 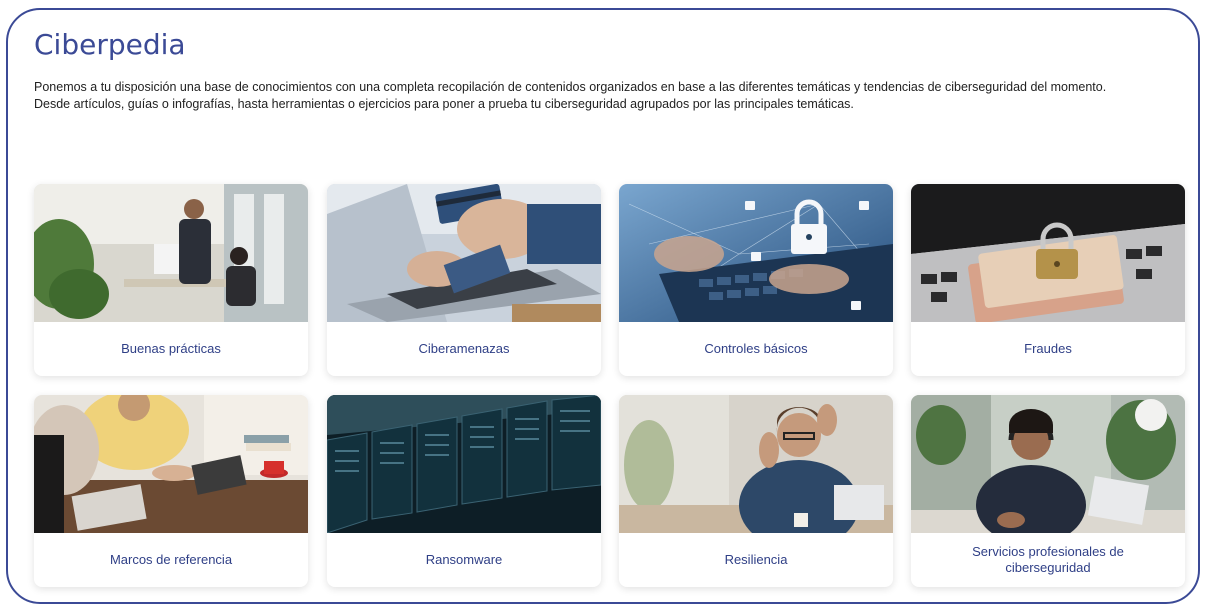 What do you see at coordinates (1048, 348) in the screenshot?
I see `card-label: Fraudes` at bounding box center [1048, 348].